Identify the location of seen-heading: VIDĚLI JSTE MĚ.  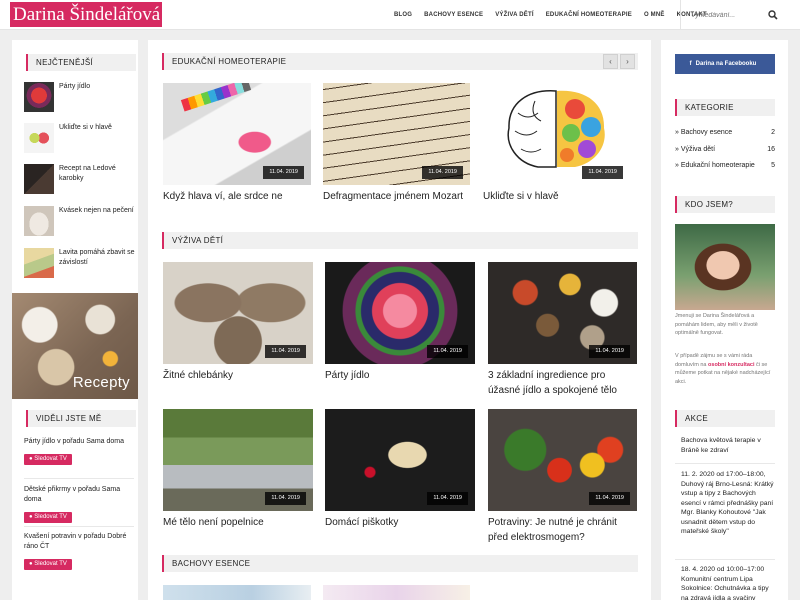
(81, 418).